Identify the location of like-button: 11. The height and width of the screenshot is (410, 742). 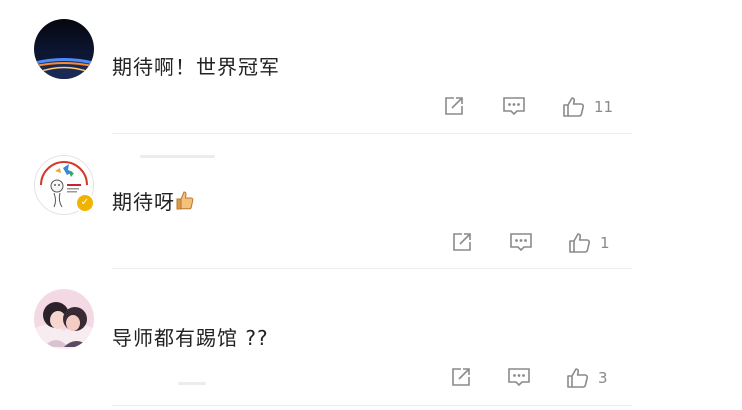
(587, 107).